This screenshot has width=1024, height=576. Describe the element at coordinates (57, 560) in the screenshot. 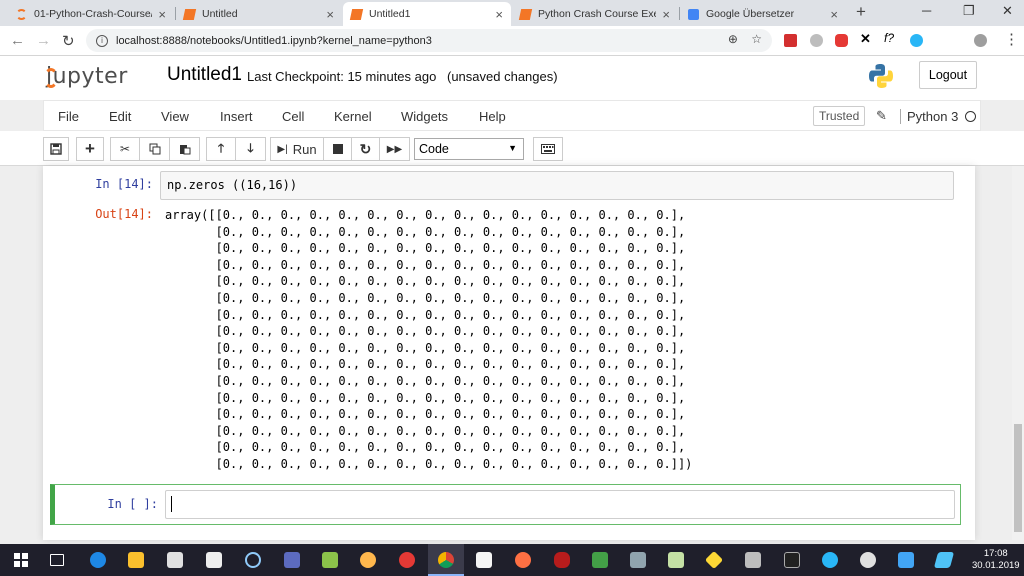

I see `task-view-icon` at that location.